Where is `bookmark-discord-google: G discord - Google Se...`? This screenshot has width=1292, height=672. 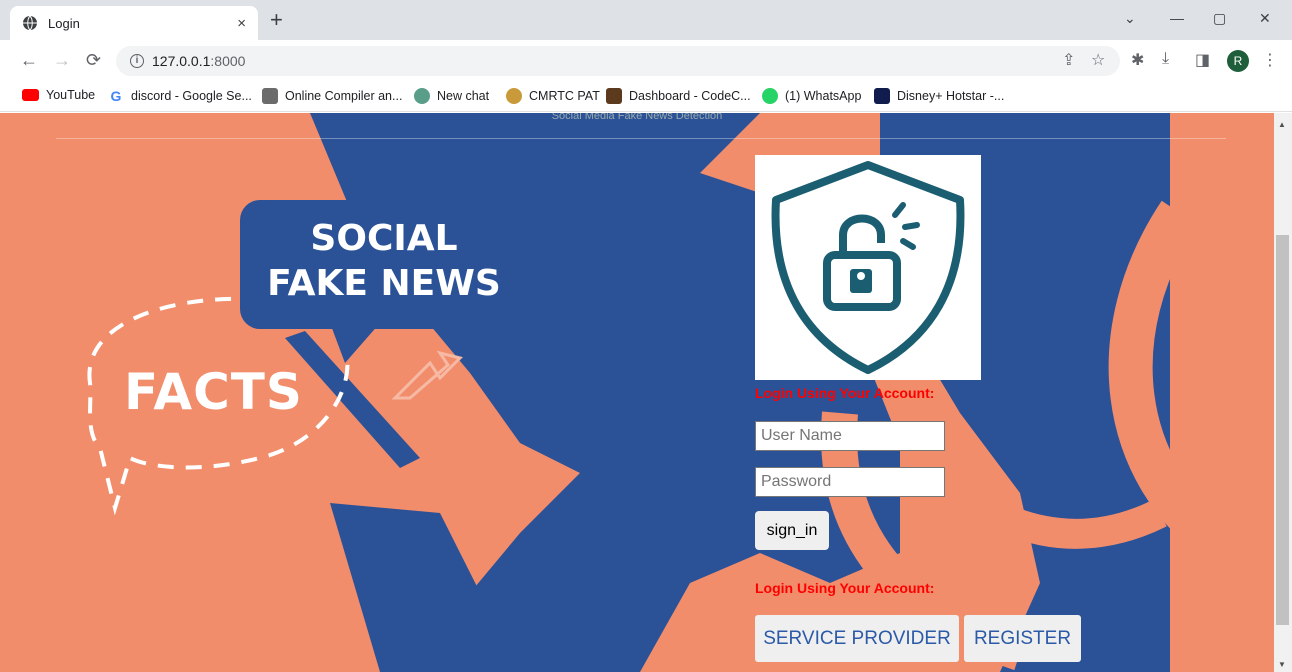 bookmark-discord-google: G discord - Google Se... is located at coordinates (180, 96).